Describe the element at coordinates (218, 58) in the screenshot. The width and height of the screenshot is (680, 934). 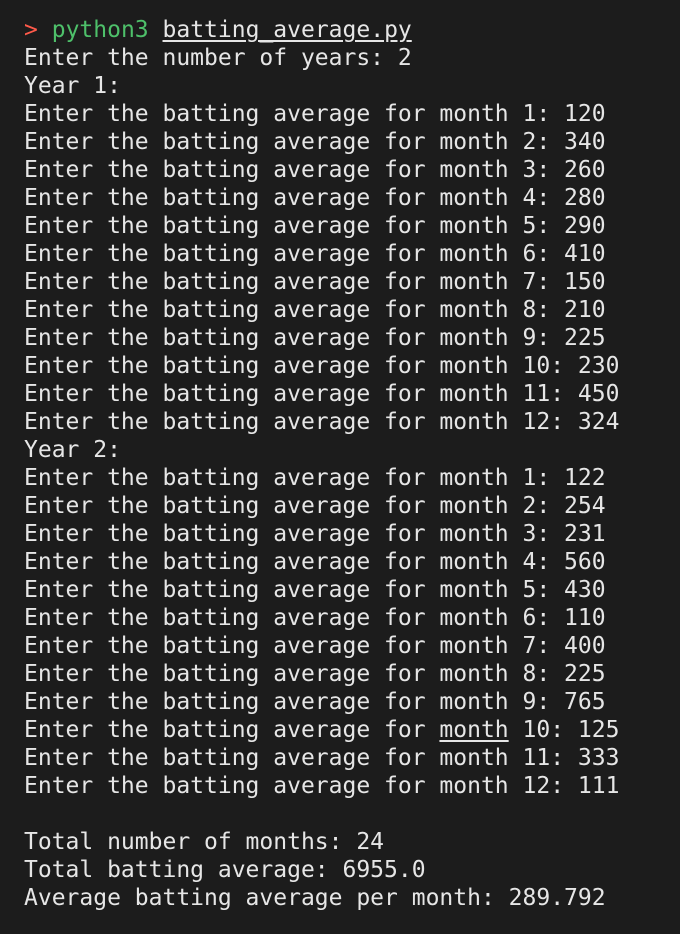
I see `years-prompt-line: Enter the number of years: 2` at that location.